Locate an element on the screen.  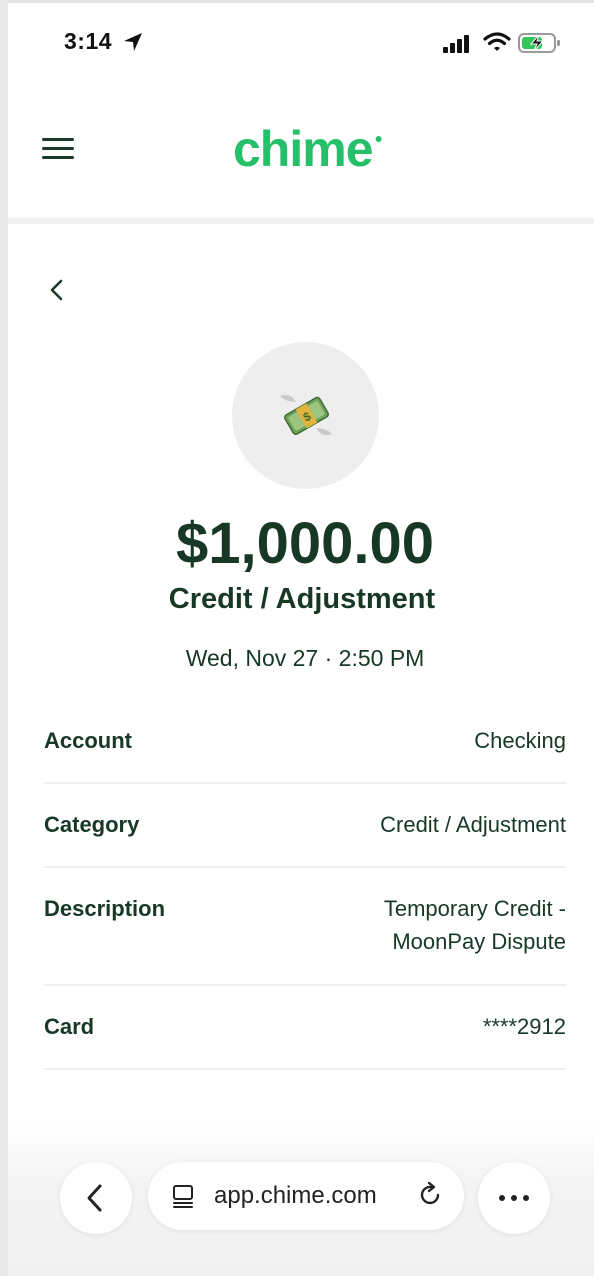
location-arrow-icon is located at coordinates (133, 42).